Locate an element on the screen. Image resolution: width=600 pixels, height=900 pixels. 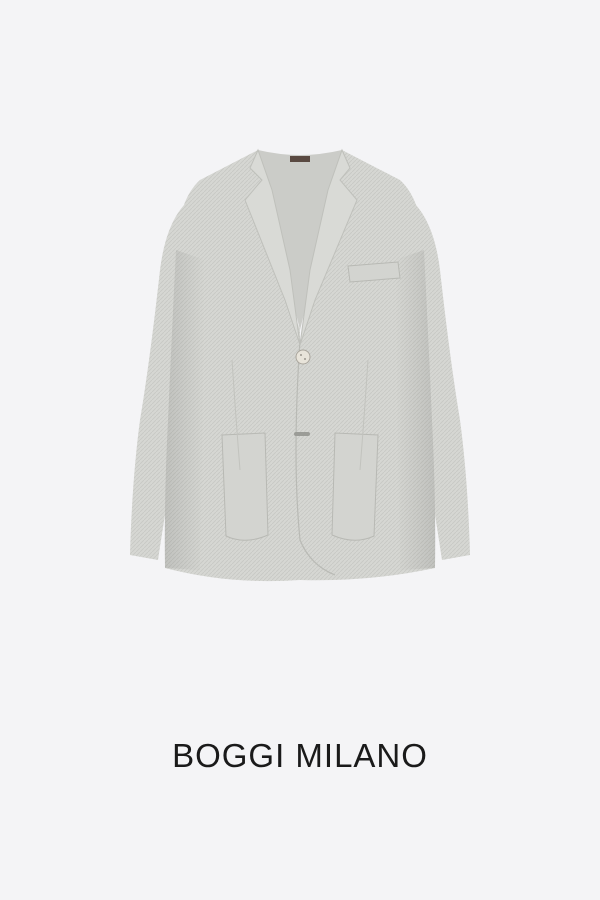
right-patch-pocket is located at coordinates (355, 486).